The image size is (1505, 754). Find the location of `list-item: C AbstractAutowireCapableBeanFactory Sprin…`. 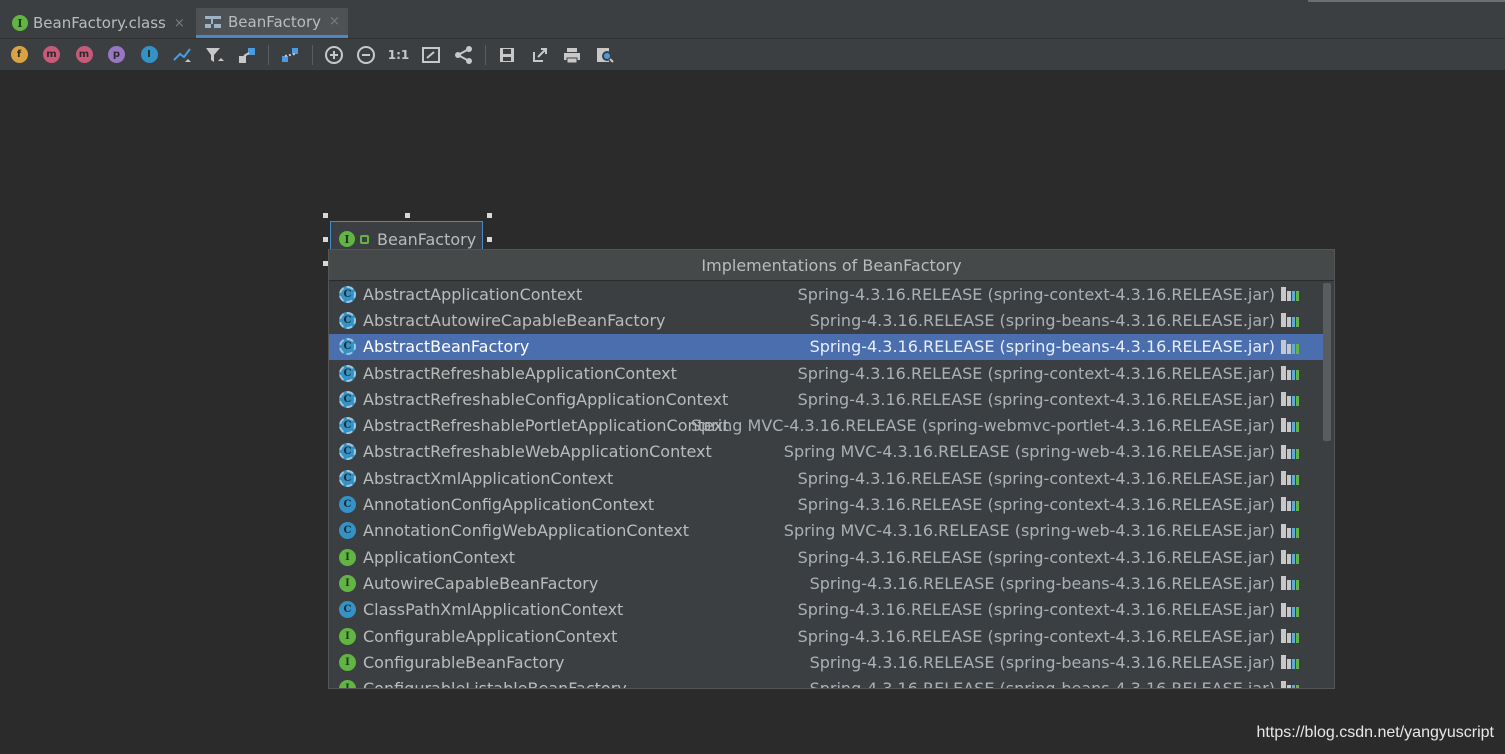

list-item: C AbstractAutowireCapableBeanFactory Sprin… is located at coordinates (826, 320).